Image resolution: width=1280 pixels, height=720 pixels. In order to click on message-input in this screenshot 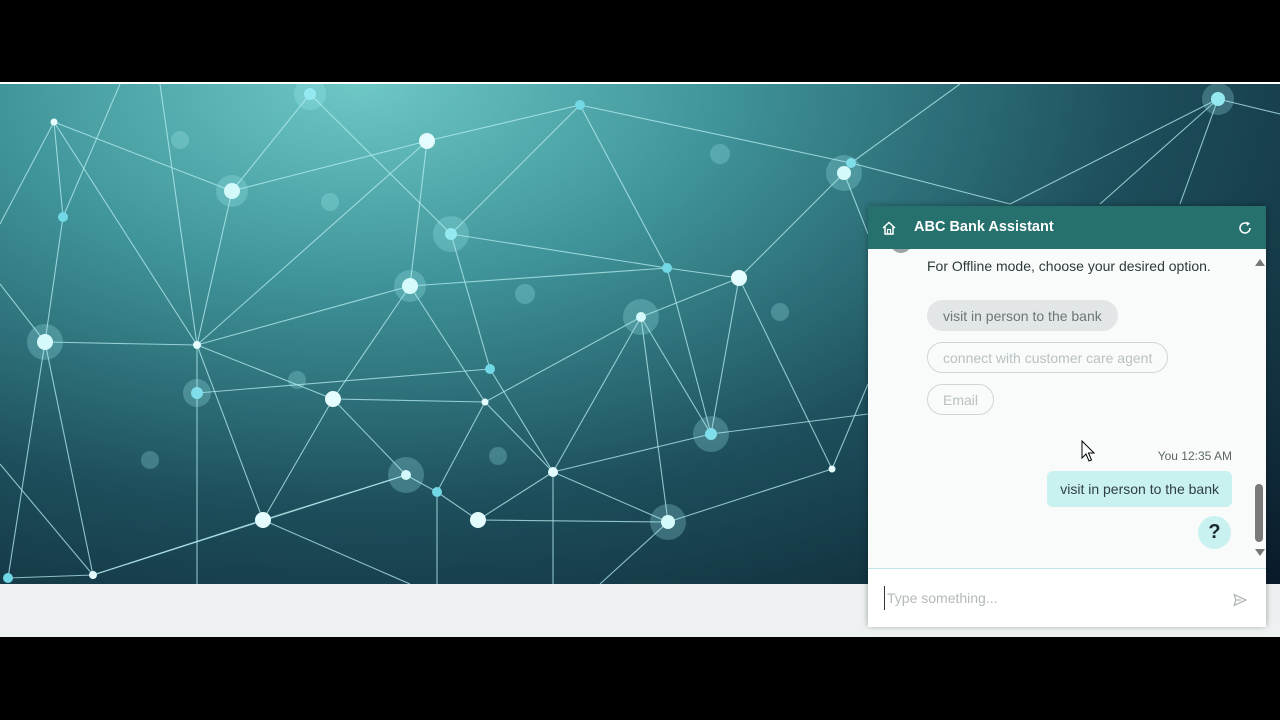, I will do `click(1051, 598)`.